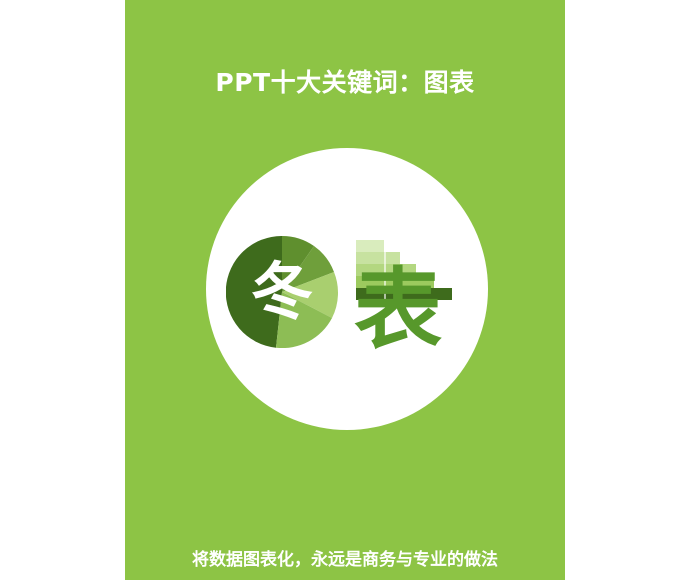 The width and height of the screenshot is (690, 580). I want to click on pie-chart-icon, so click(282, 292).